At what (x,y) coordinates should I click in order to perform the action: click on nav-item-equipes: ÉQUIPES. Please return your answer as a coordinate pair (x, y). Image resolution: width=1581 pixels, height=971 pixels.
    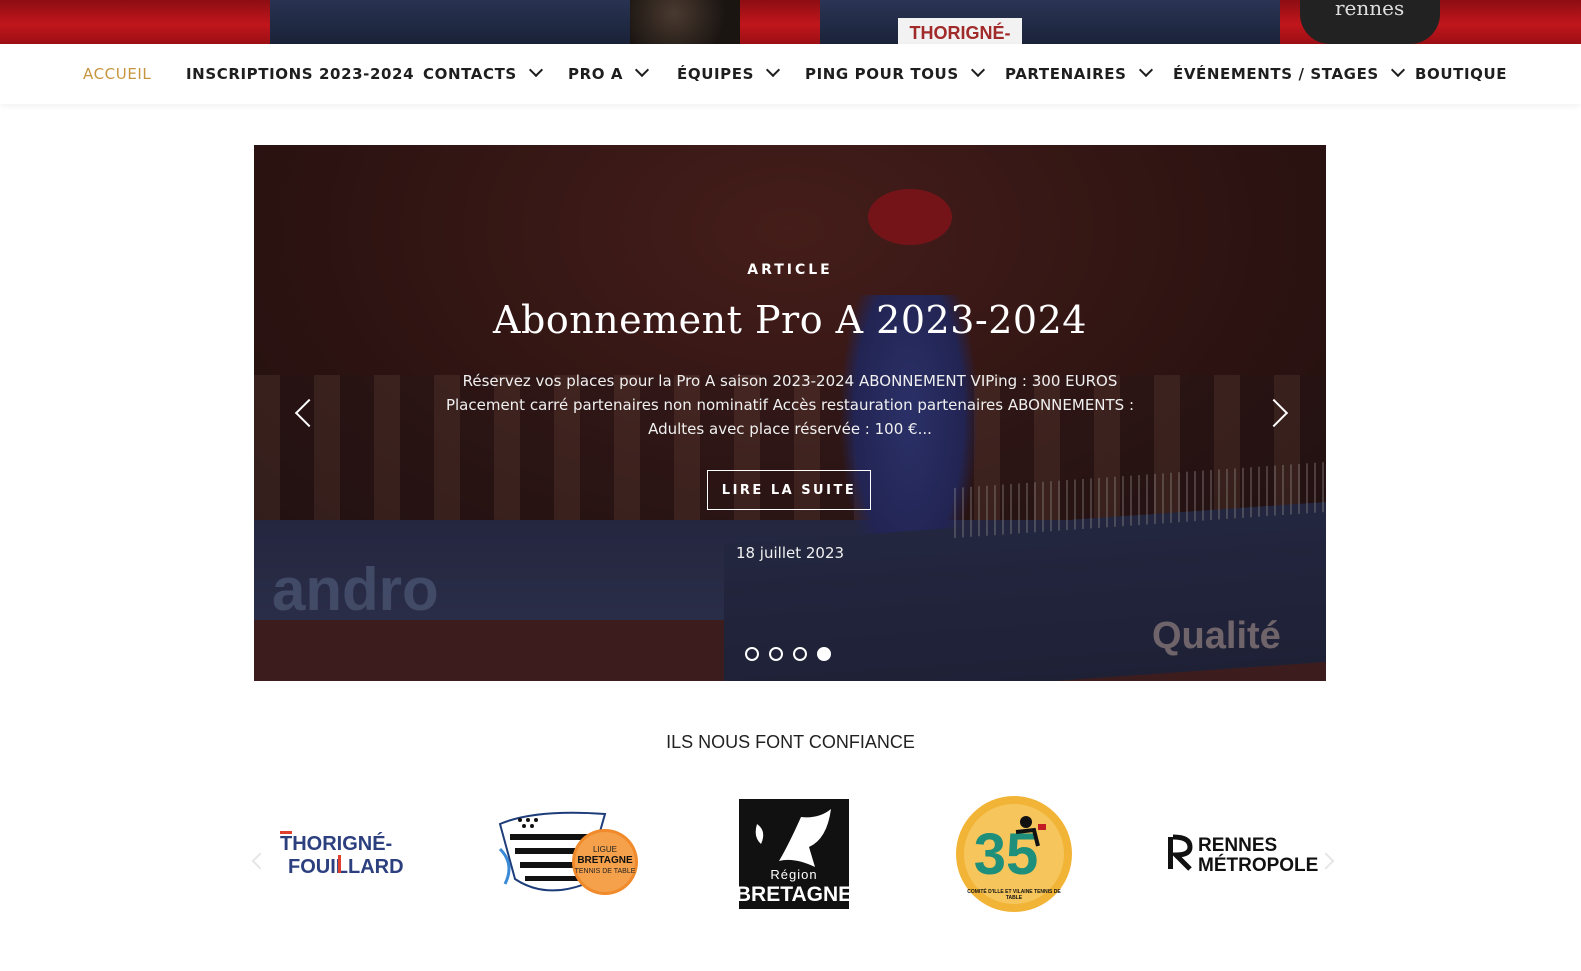
    Looking at the image, I should click on (729, 74).